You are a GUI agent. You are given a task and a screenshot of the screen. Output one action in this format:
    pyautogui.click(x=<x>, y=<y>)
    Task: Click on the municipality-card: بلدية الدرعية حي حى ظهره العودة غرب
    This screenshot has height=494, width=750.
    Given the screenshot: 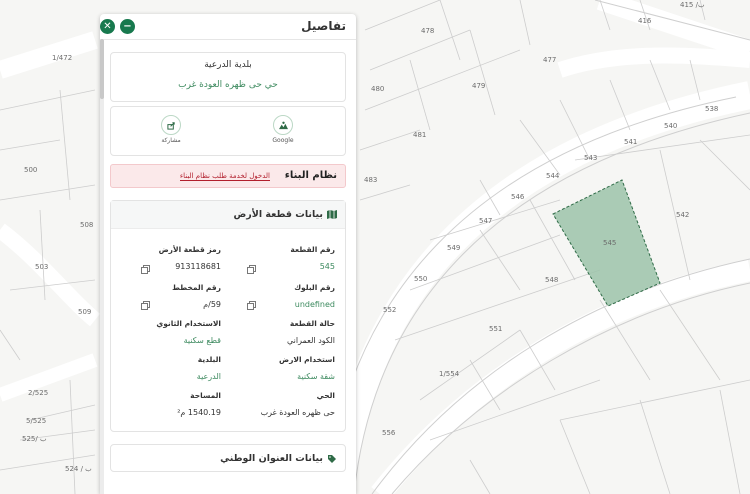 What is the action you would take?
    pyautogui.click(x=228, y=77)
    